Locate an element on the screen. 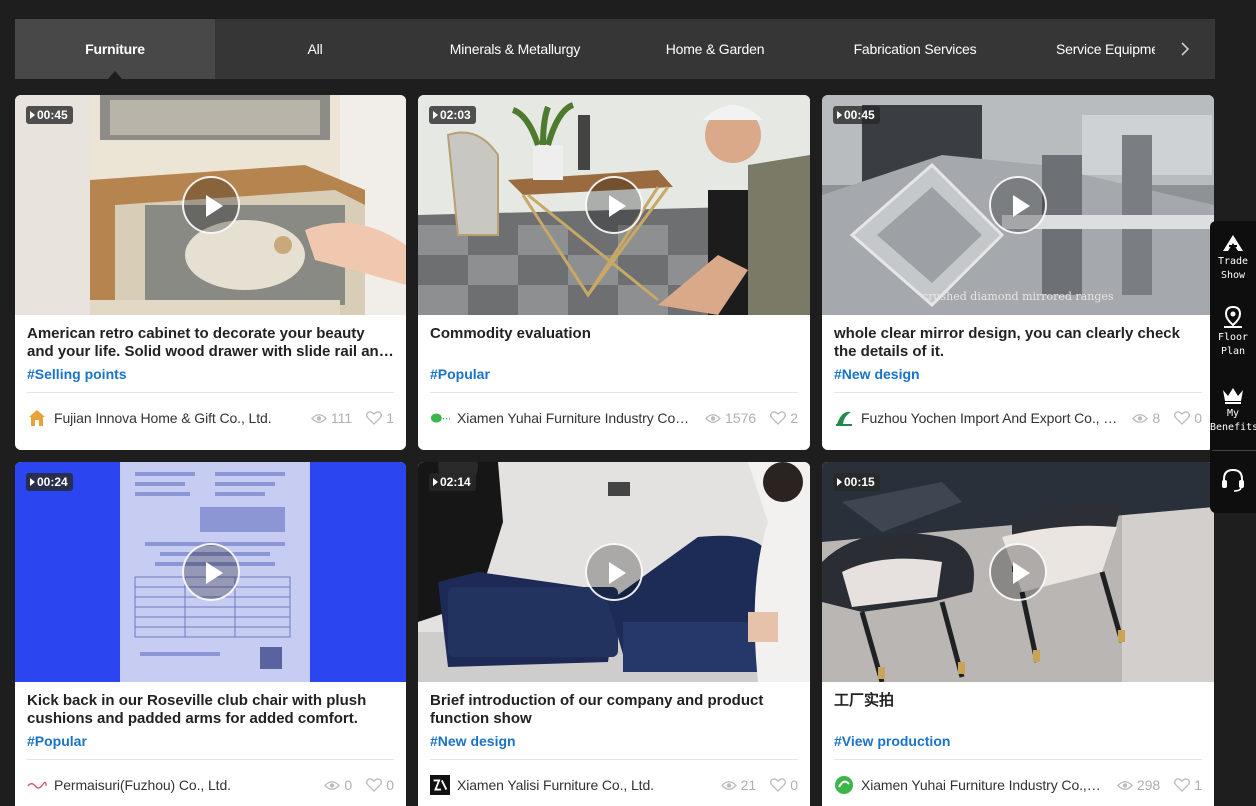 The image size is (1256, 806). tab-service-equipment: Service Equipment is located at coordinates (1085, 49).